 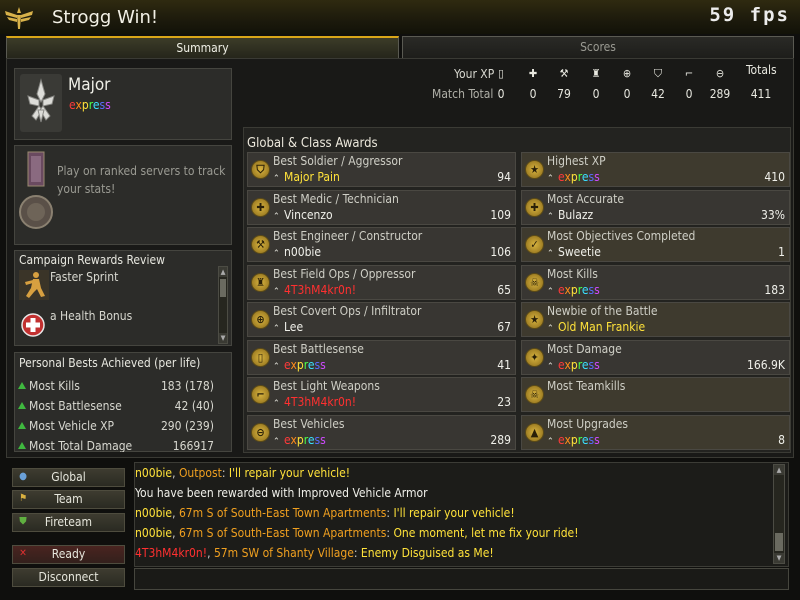 What do you see at coordinates (223, 305) in the screenshot?
I see `campaign-scrollbar: ▲ ▼` at bounding box center [223, 305].